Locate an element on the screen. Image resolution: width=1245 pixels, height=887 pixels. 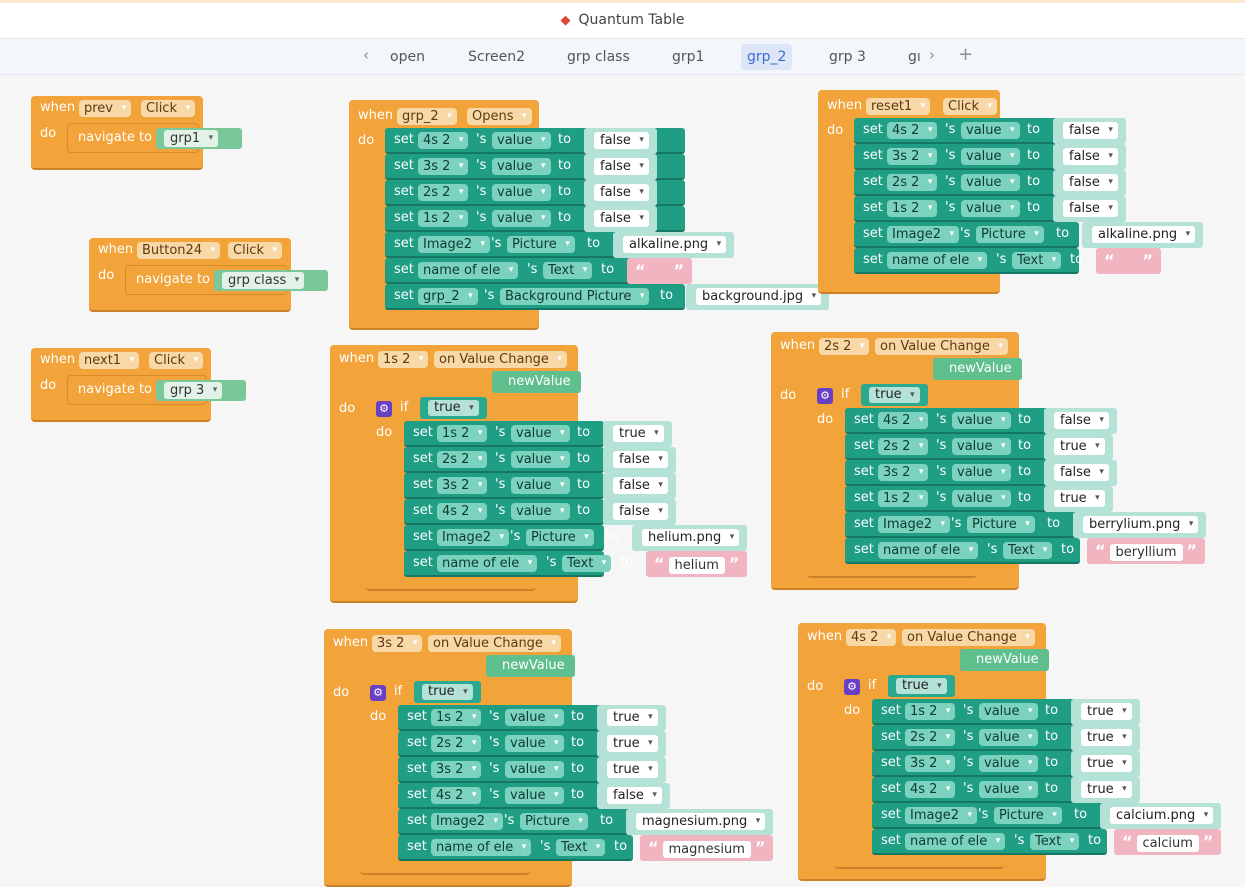
value-dropdown: background.jpg is located at coordinates (759, 296).